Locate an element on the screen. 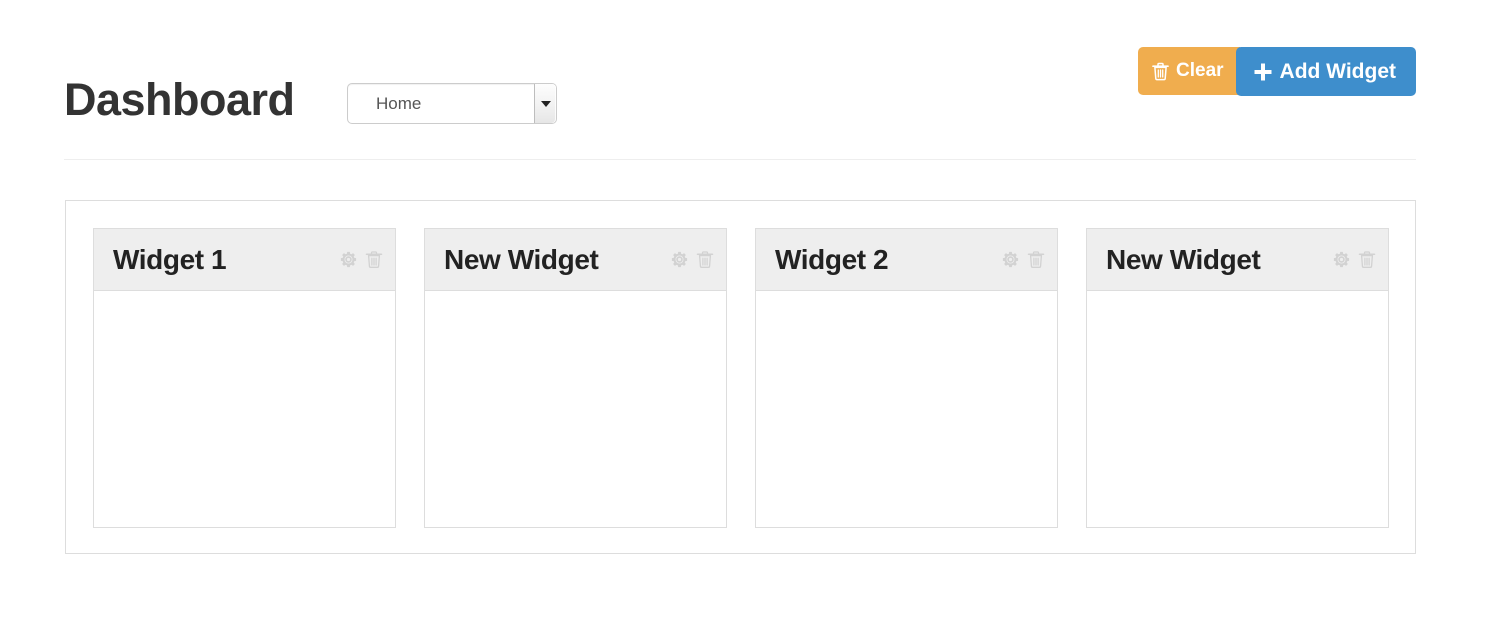  clear-button-label: Clear is located at coordinates (1200, 70).